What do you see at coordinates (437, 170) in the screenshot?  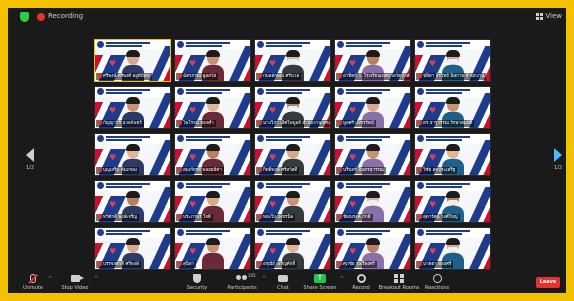 I see `participant-name: วิชัย สุดประเสริฐ` at bounding box center [437, 170].